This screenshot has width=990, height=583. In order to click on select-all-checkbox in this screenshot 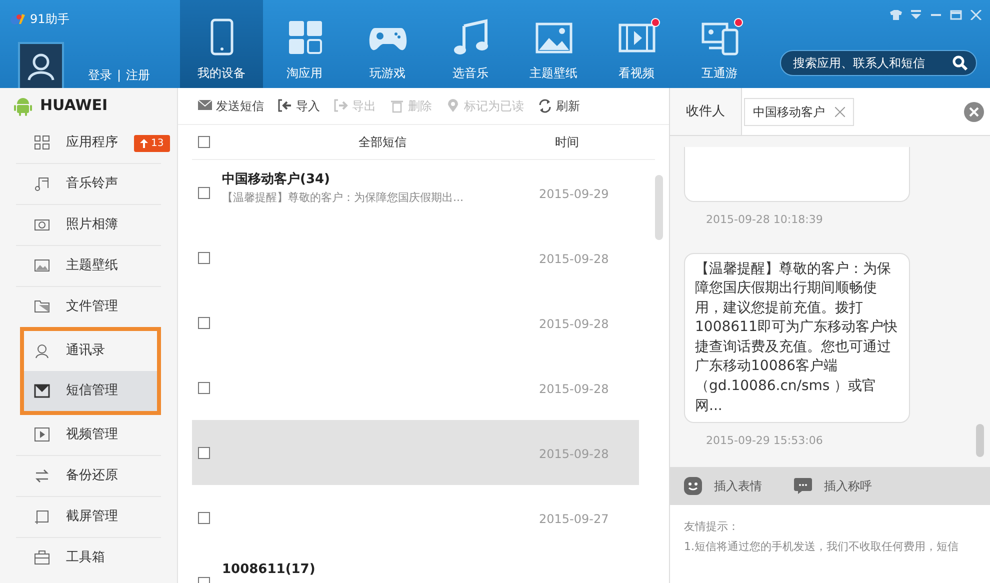, I will do `click(204, 142)`.